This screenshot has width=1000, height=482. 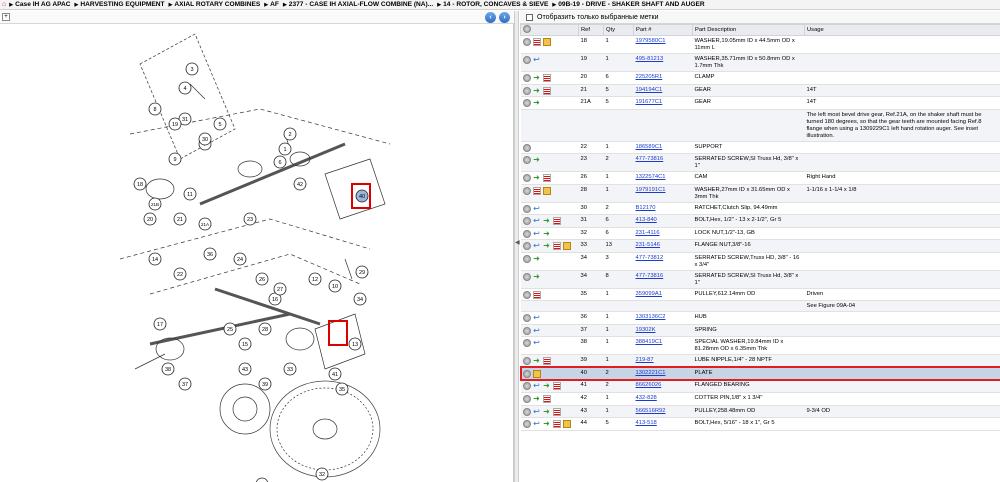 I want to click on table-row: ➜ 20 6 225205R1 CLAMP, so click(x=760, y=78).